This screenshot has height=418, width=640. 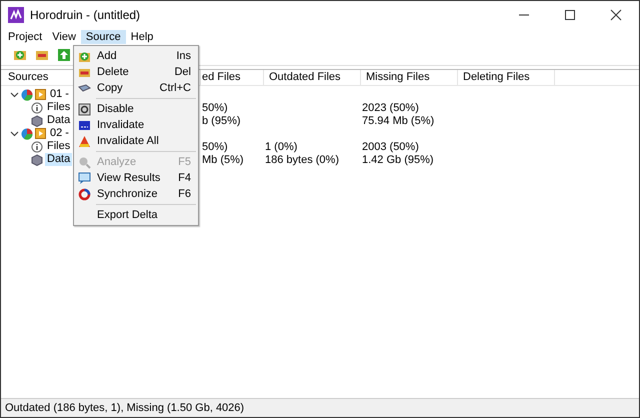 I want to click on table-cell: b (95%), so click(x=221, y=120).